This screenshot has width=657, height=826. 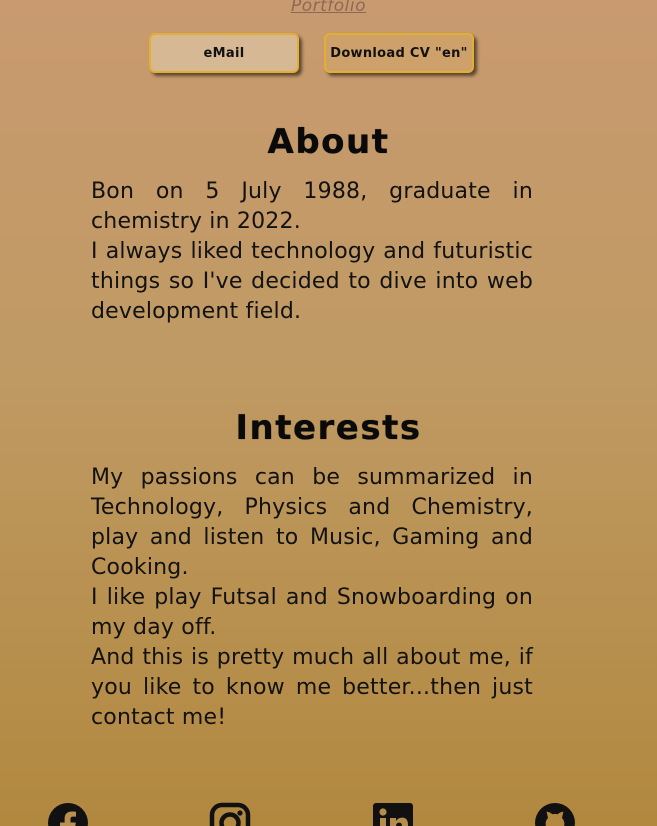 I want to click on instagram-icon, so click(x=230, y=814).